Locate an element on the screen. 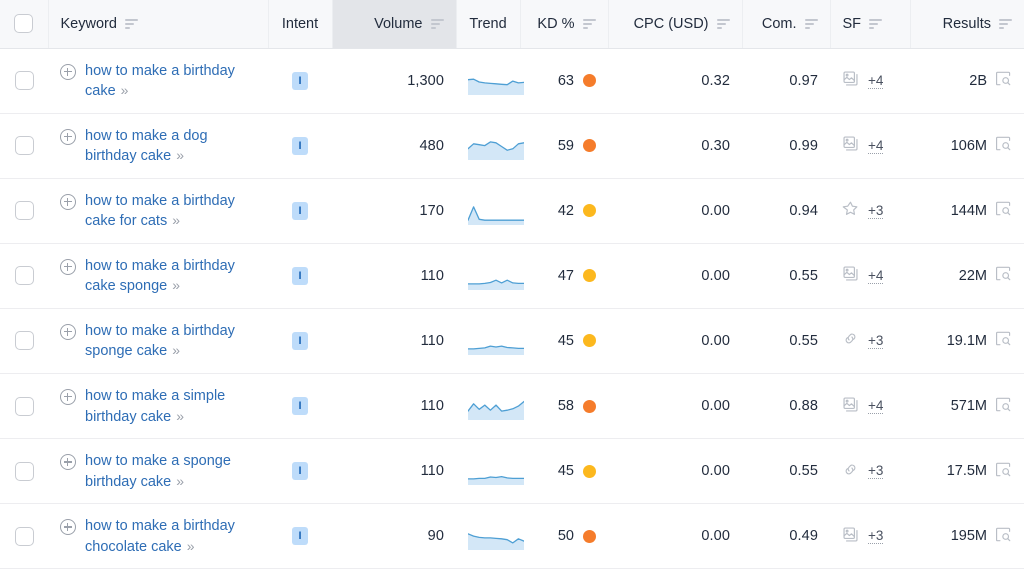  column-header-trend: Trend is located at coordinates (488, 24).